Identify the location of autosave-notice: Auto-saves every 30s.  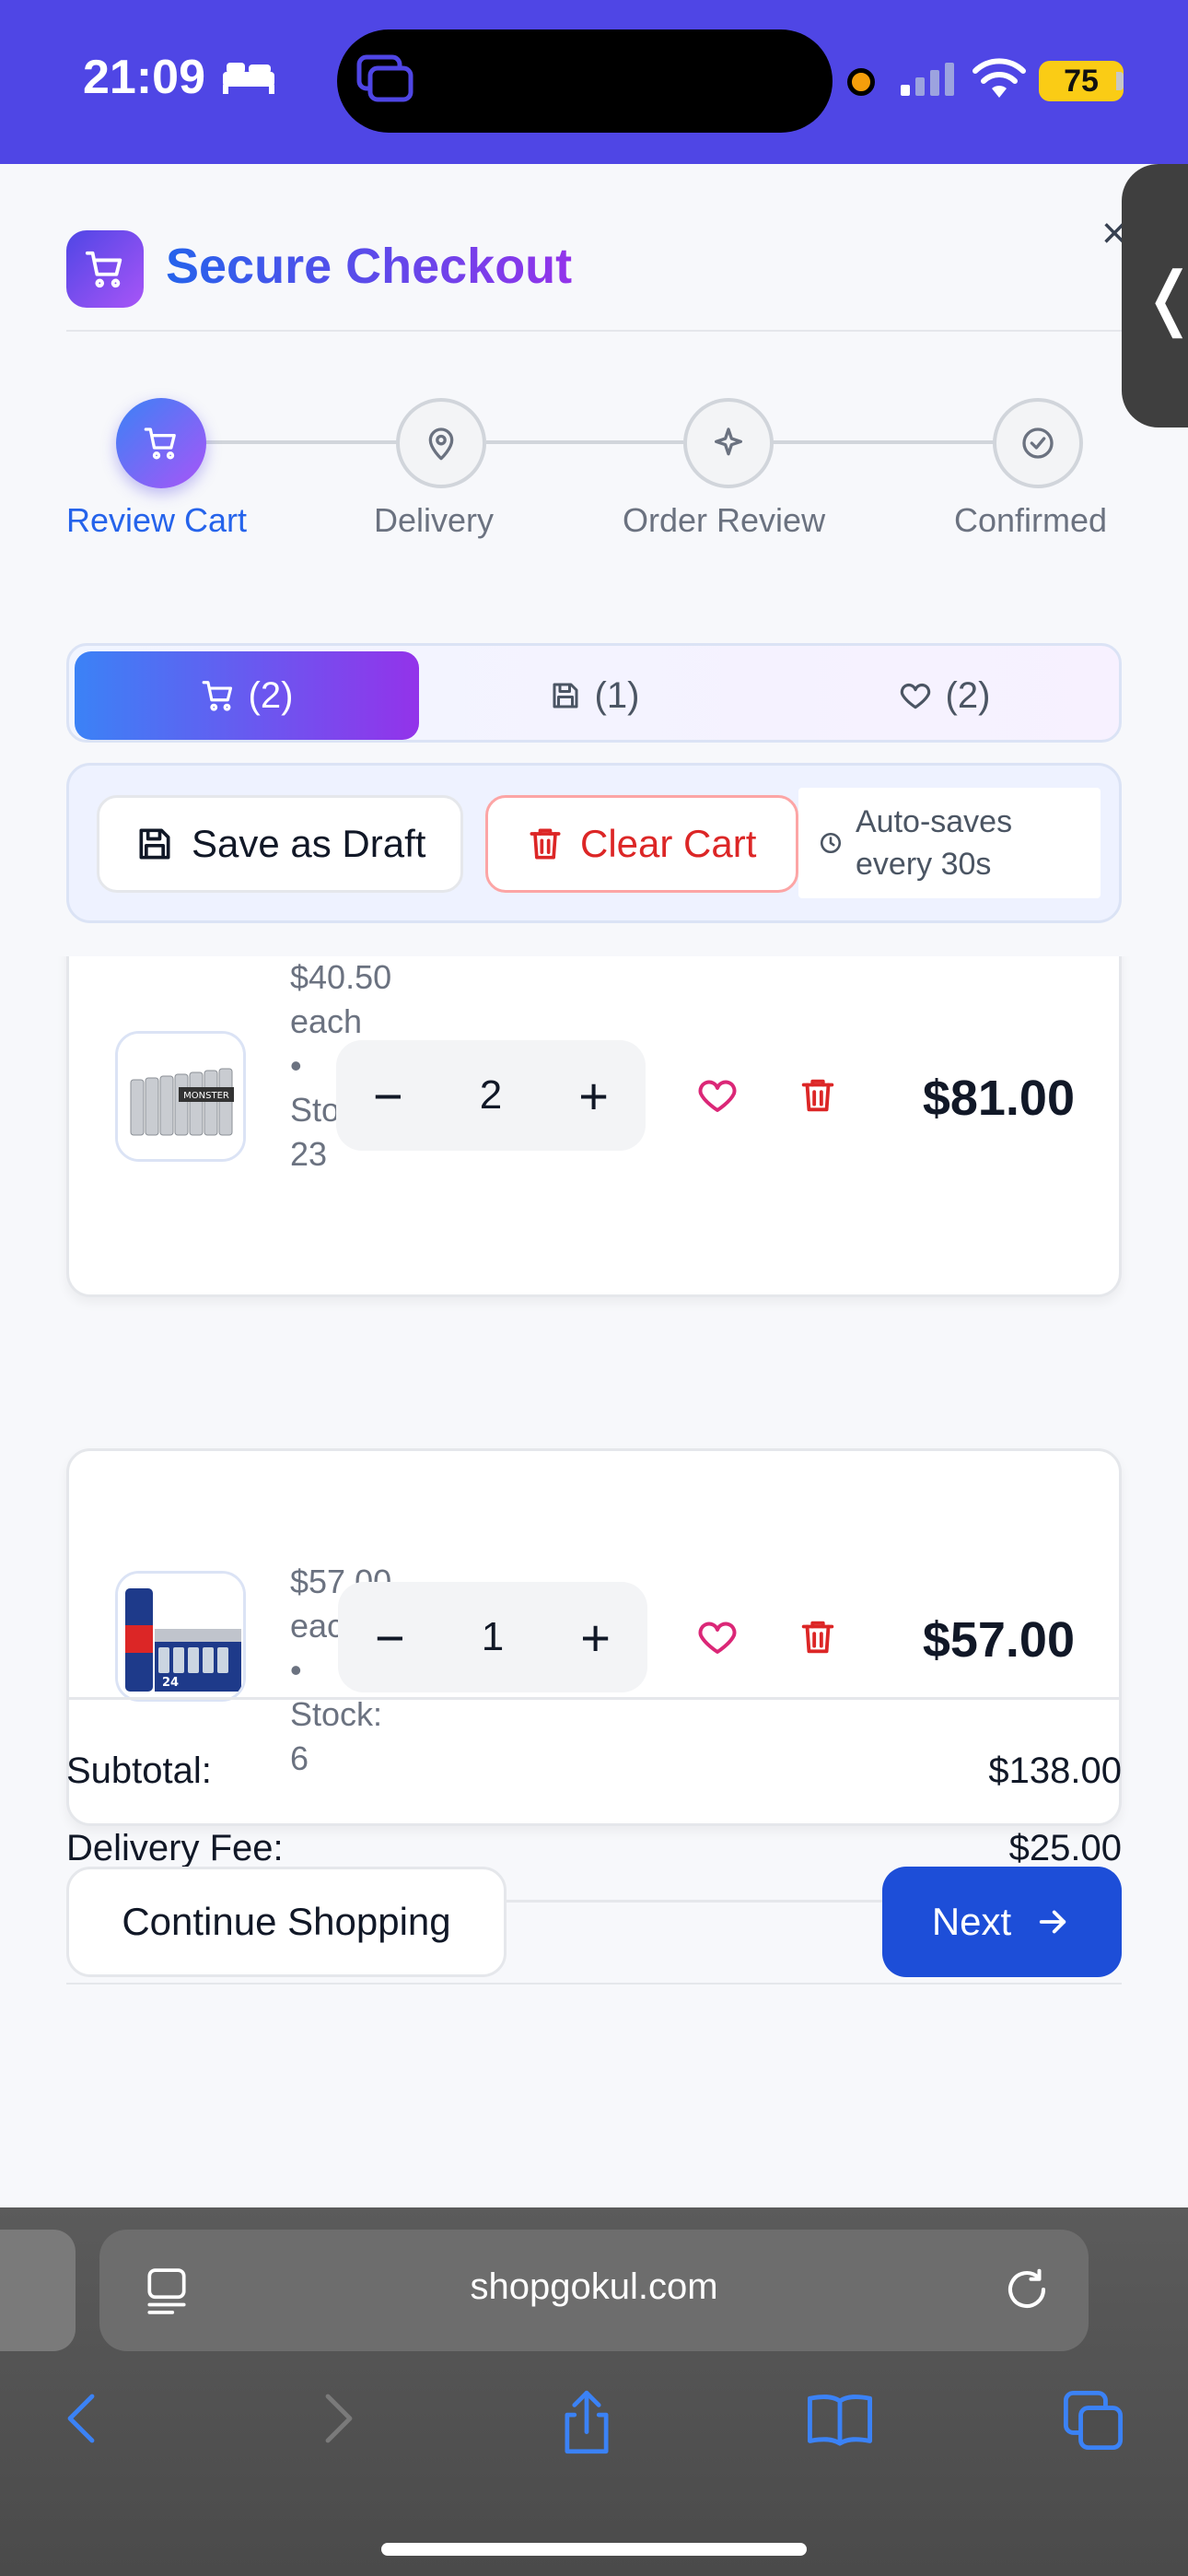
(949, 843).